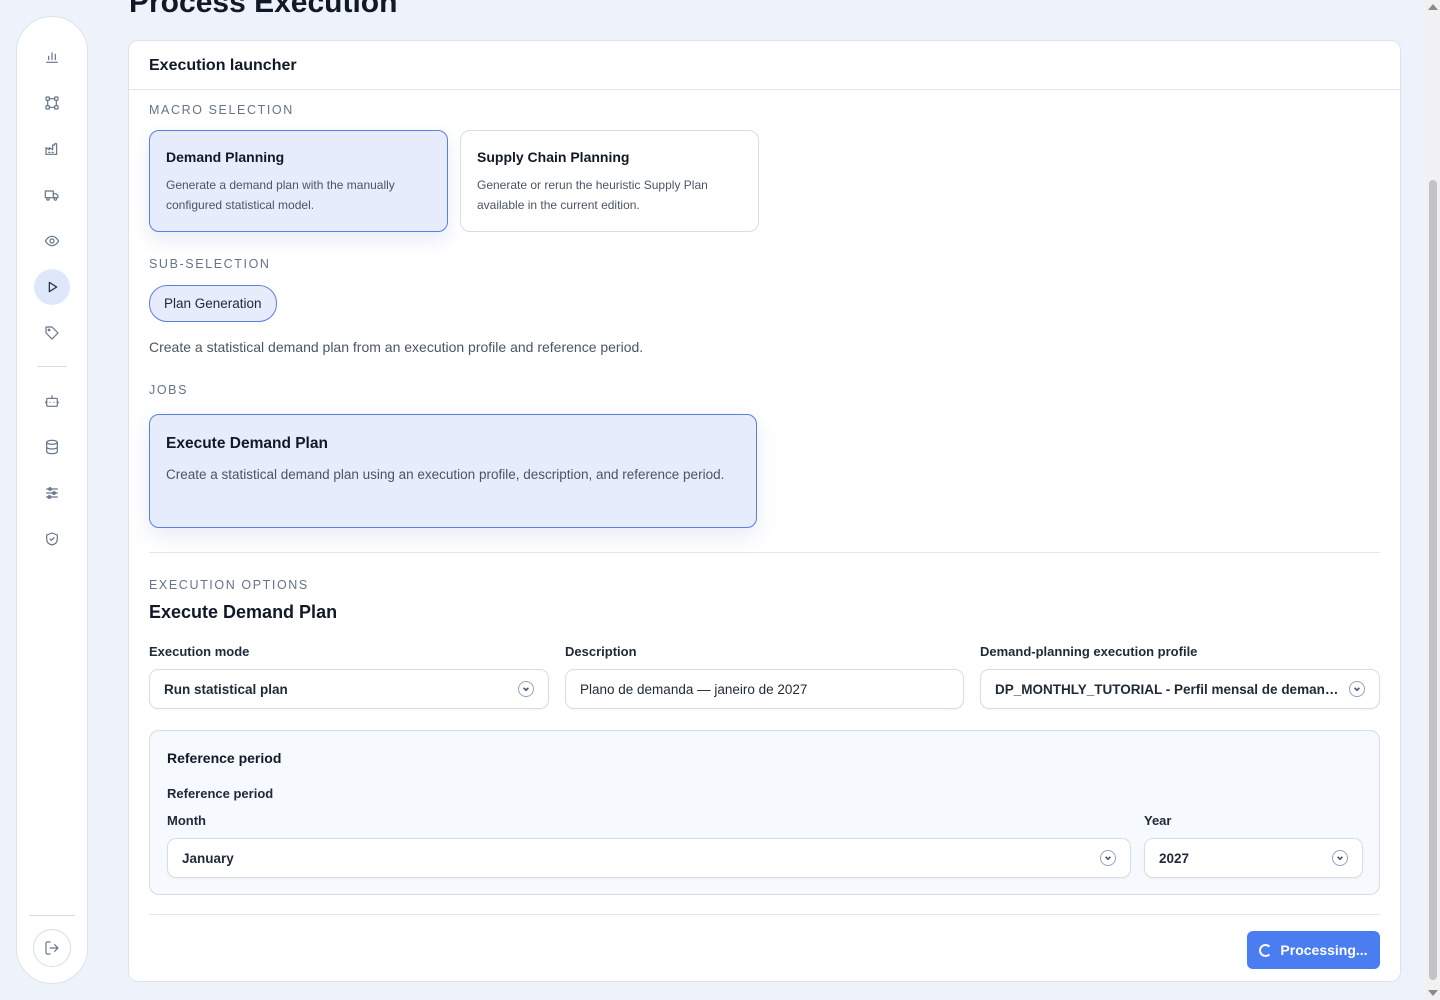  I want to click on tag-icon, so click(52, 333).